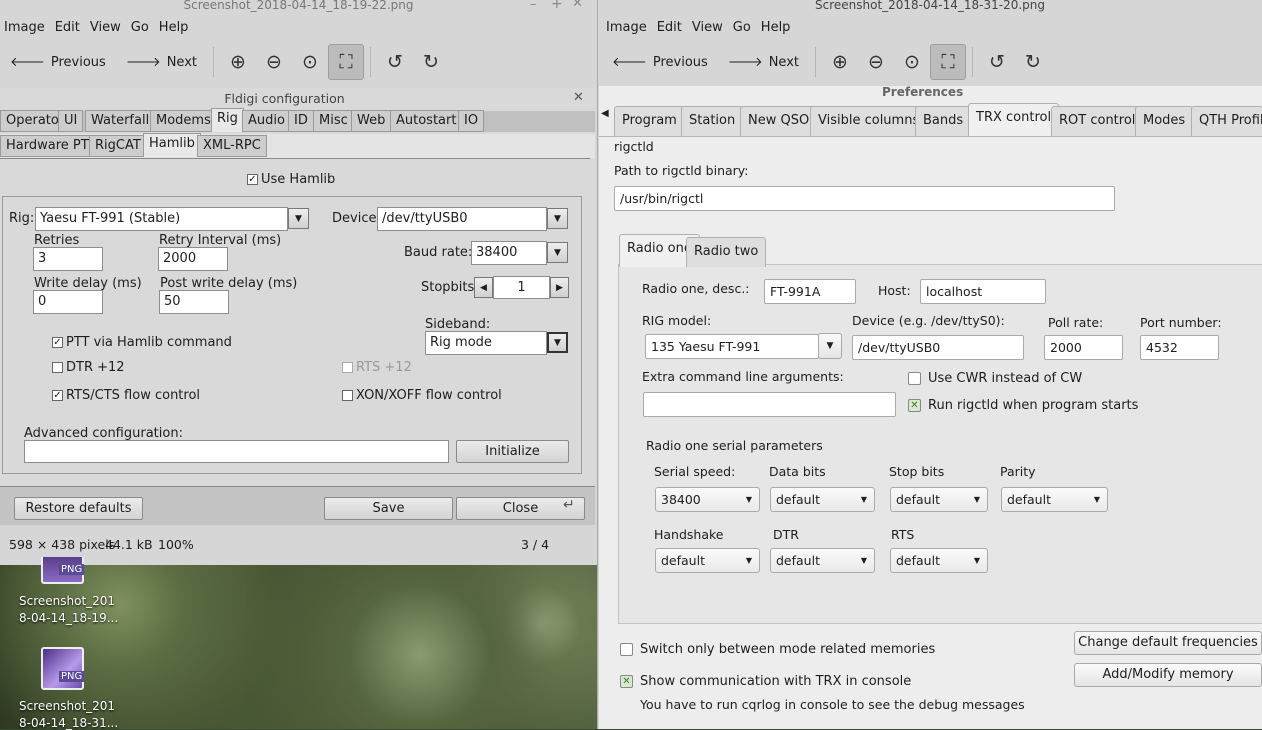  I want to click on write-delay-input: 0, so click(68, 302).